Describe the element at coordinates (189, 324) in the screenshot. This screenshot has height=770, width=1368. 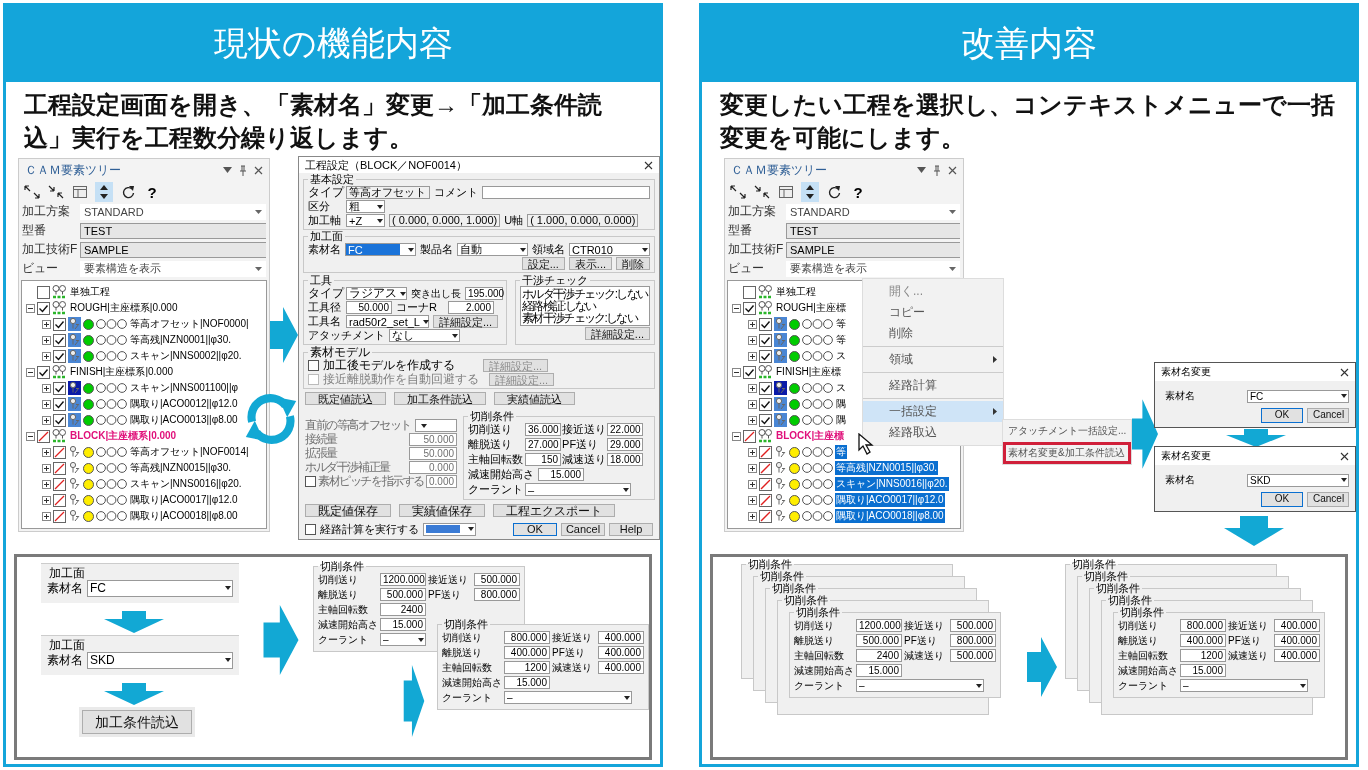
I see `tree-item-label: 等高オフセット|NOF0000|` at that location.